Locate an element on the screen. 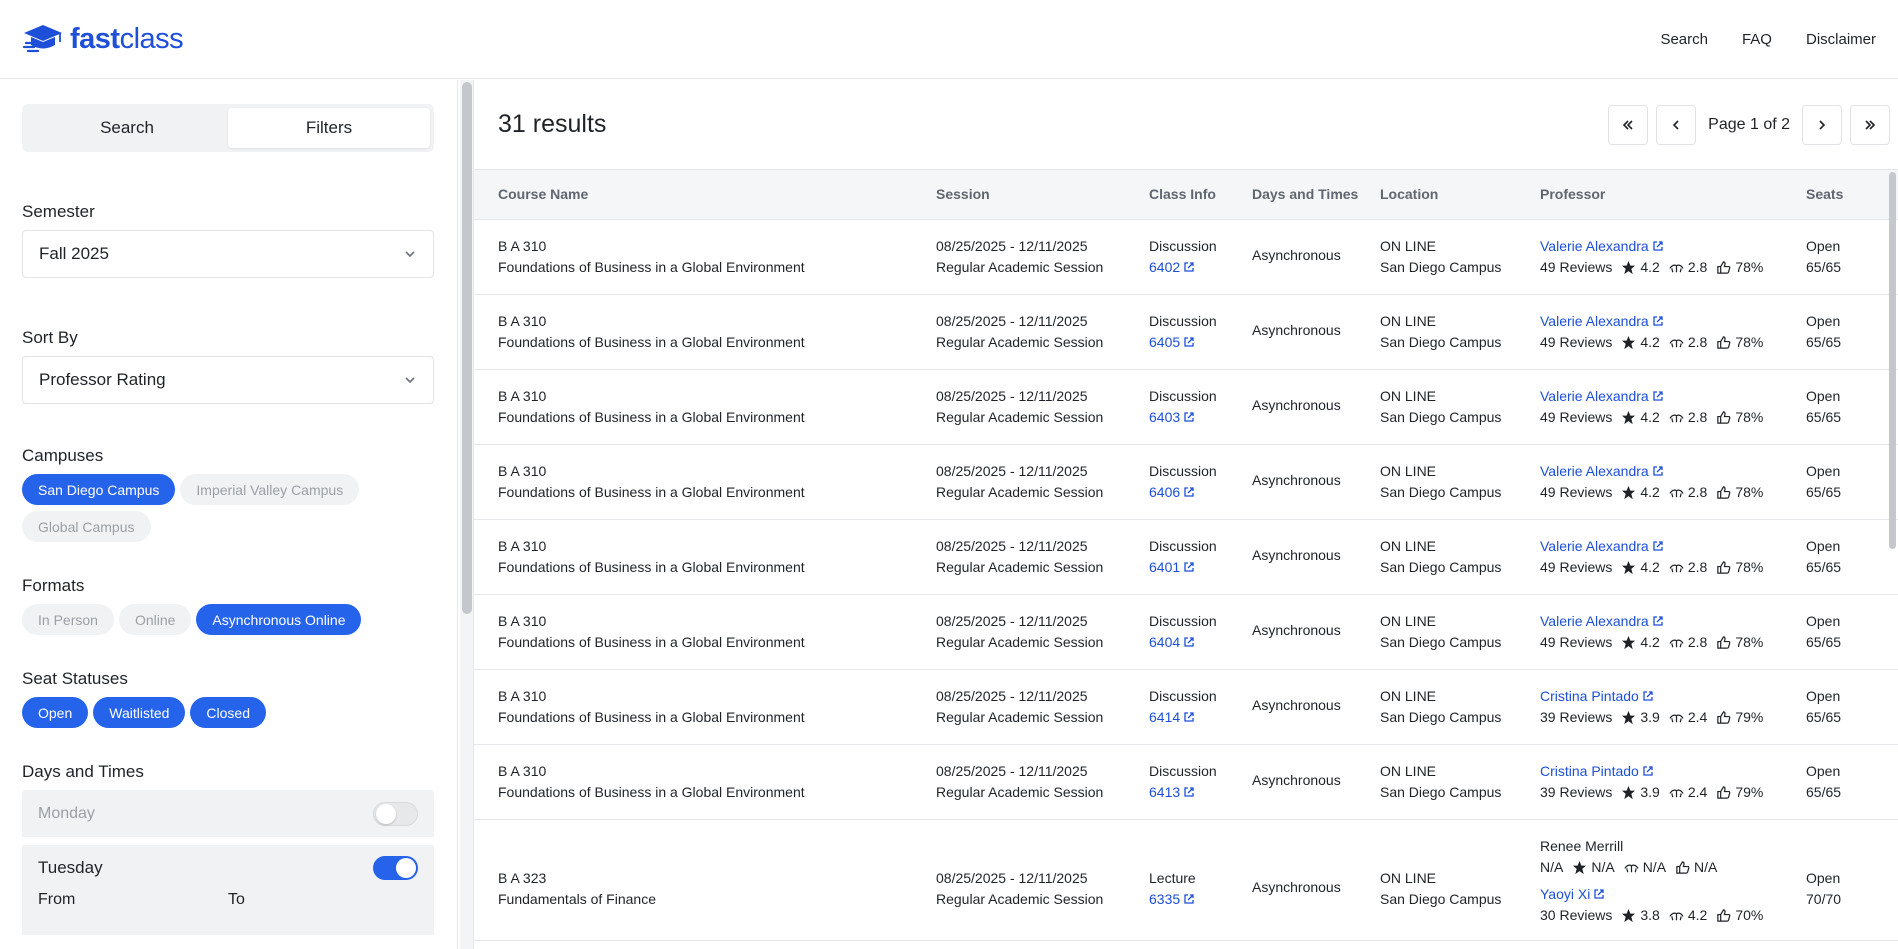  chip-online: Online is located at coordinates (155, 619).